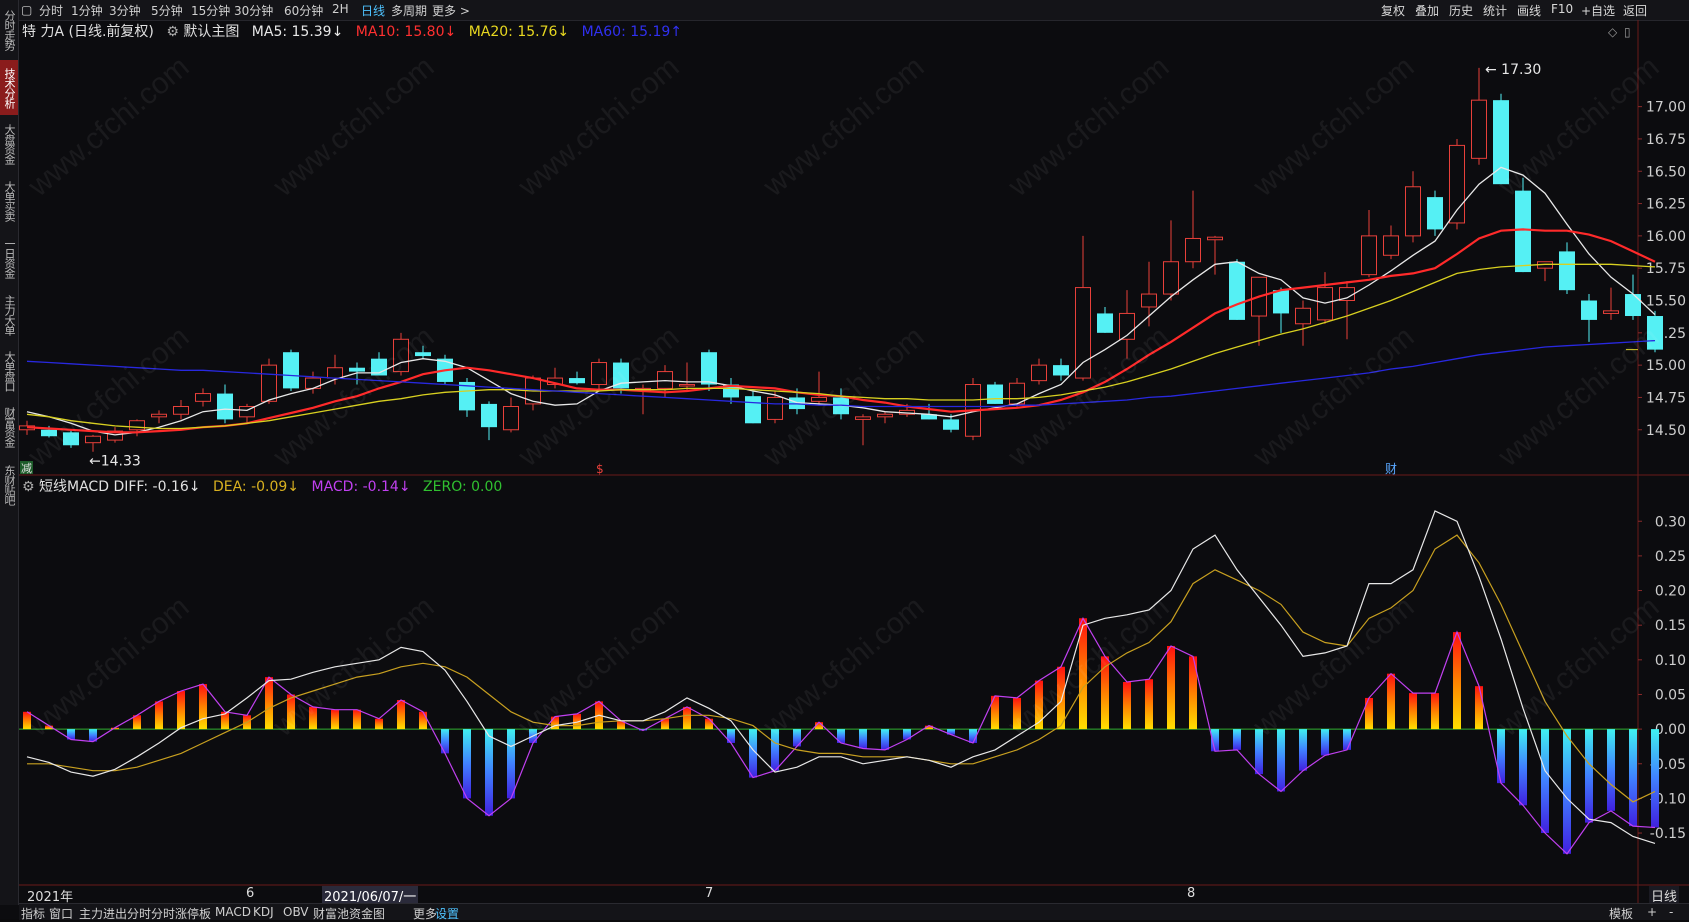 Image resolution: width=1689 pixels, height=922 pixels. Describe the element at coordinates (709, 893) in the screenshot. I see `date-label-july: 7` at that location.